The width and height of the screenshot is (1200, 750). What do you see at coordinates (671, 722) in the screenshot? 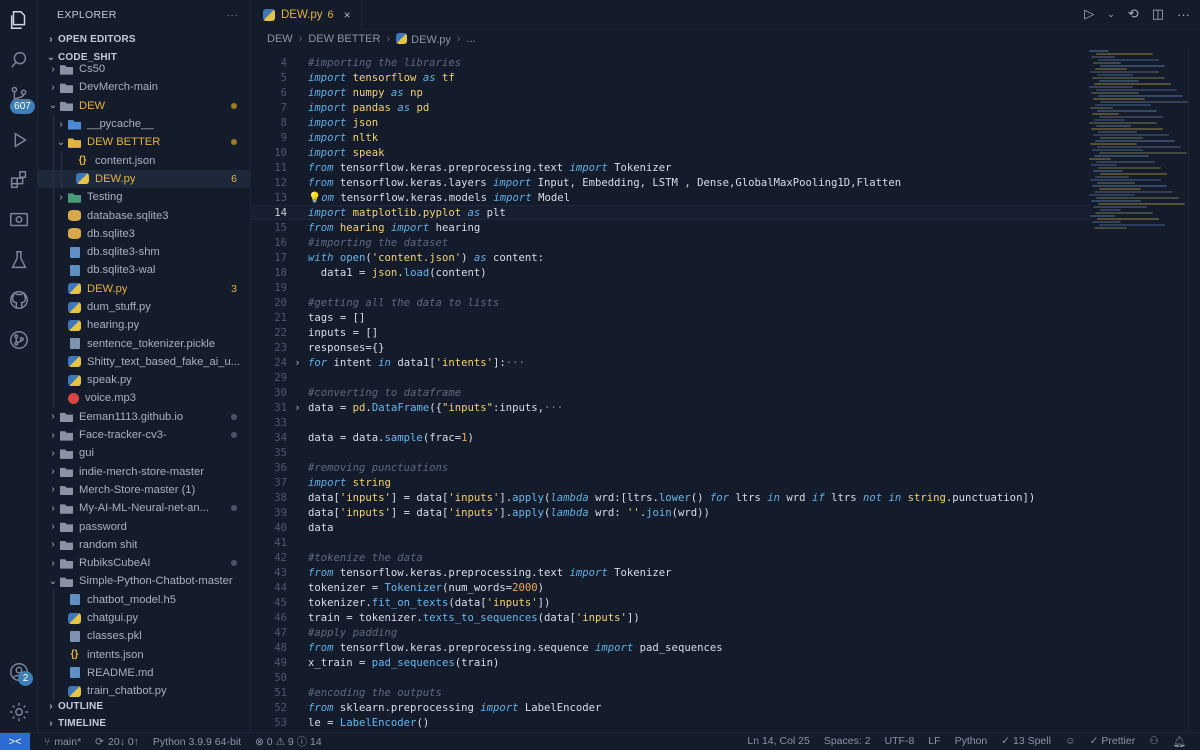
I see `code-line: 53 le = LabelEncoder()` at bounding box center [671, 722].